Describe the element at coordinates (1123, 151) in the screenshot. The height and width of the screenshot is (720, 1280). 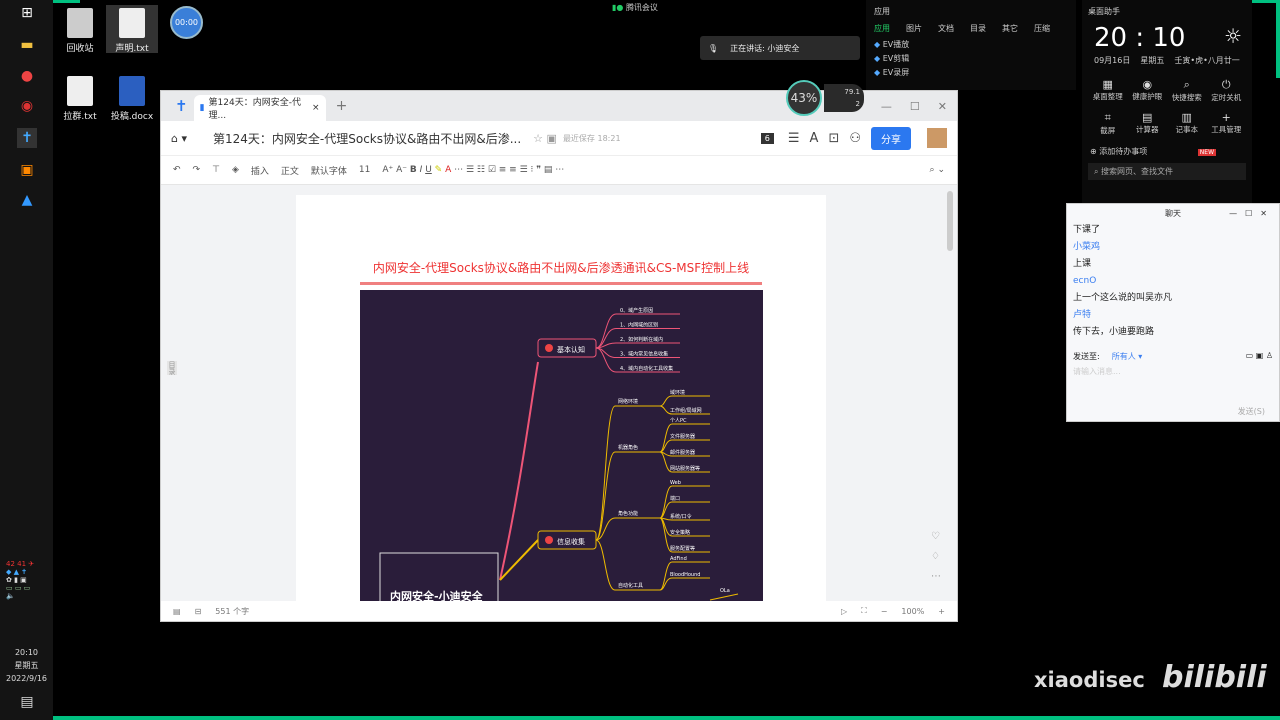
I see `todo-label: 添加待办事项` at that location.